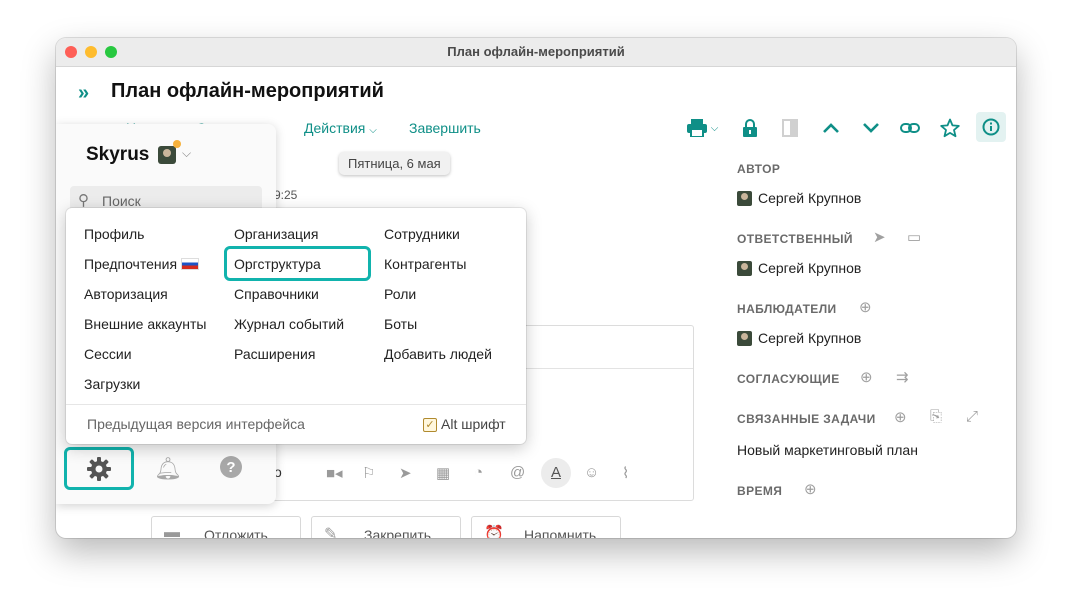 Image resolution: width=1072 pixels, height=612 pixels. Describe the element at coordinates (478, 472) in the screenshot. I see `timer-icon: ◔` at that location.